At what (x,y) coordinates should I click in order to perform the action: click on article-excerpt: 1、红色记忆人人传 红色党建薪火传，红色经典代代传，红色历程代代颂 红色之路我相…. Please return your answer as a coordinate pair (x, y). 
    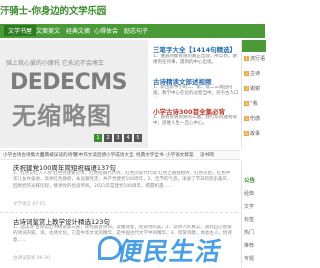
    Looking at the image, I should click on (122, 180).